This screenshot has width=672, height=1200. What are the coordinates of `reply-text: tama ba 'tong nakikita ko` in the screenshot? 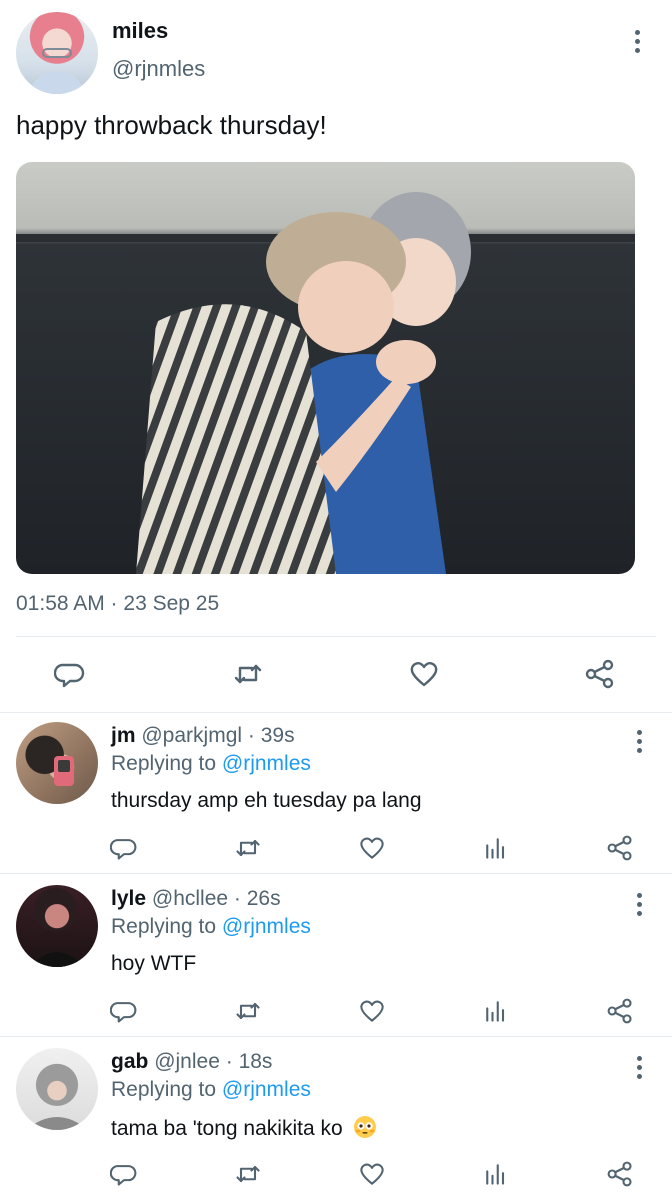 It's located at (227, 1128).